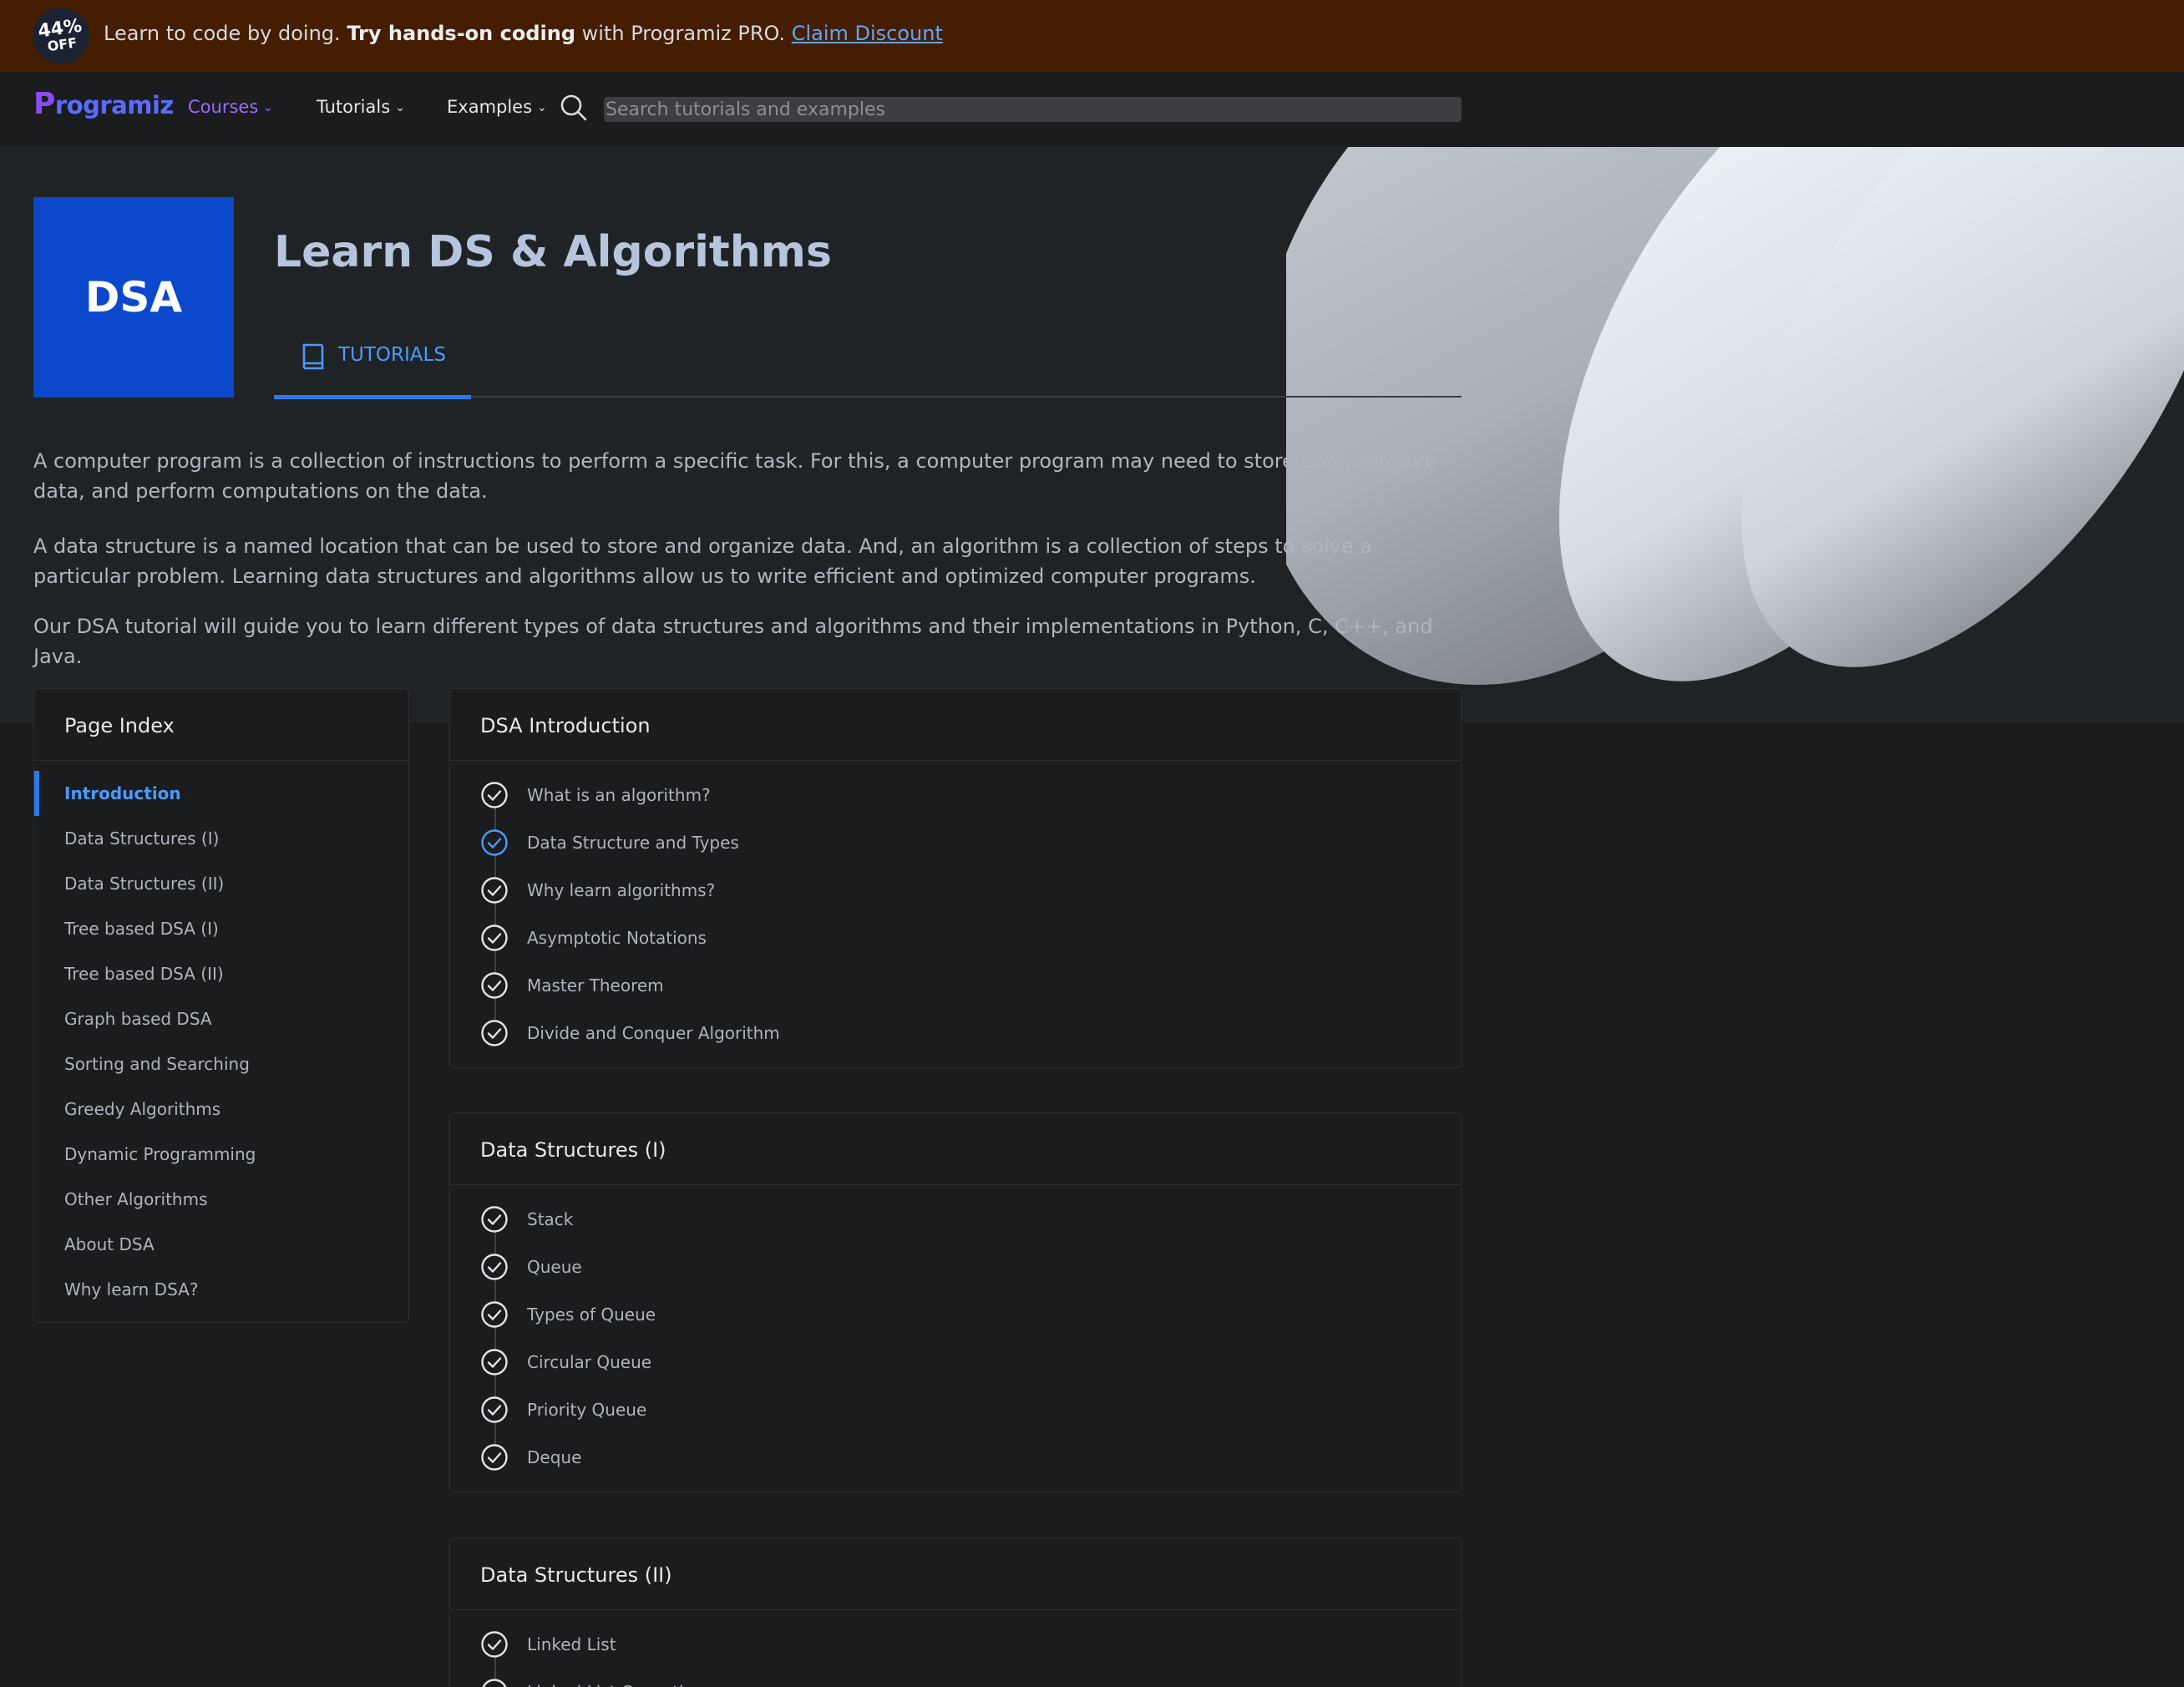  I want to click on discount-badge-off: OFF, so click(62, 44).